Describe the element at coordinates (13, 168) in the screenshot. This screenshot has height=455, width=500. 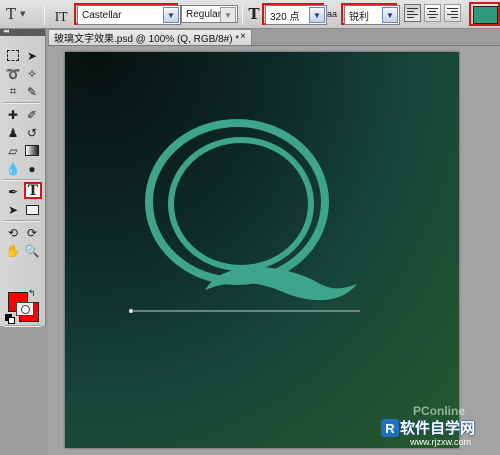
I see `blur-tool-icon: 💧` at that location.